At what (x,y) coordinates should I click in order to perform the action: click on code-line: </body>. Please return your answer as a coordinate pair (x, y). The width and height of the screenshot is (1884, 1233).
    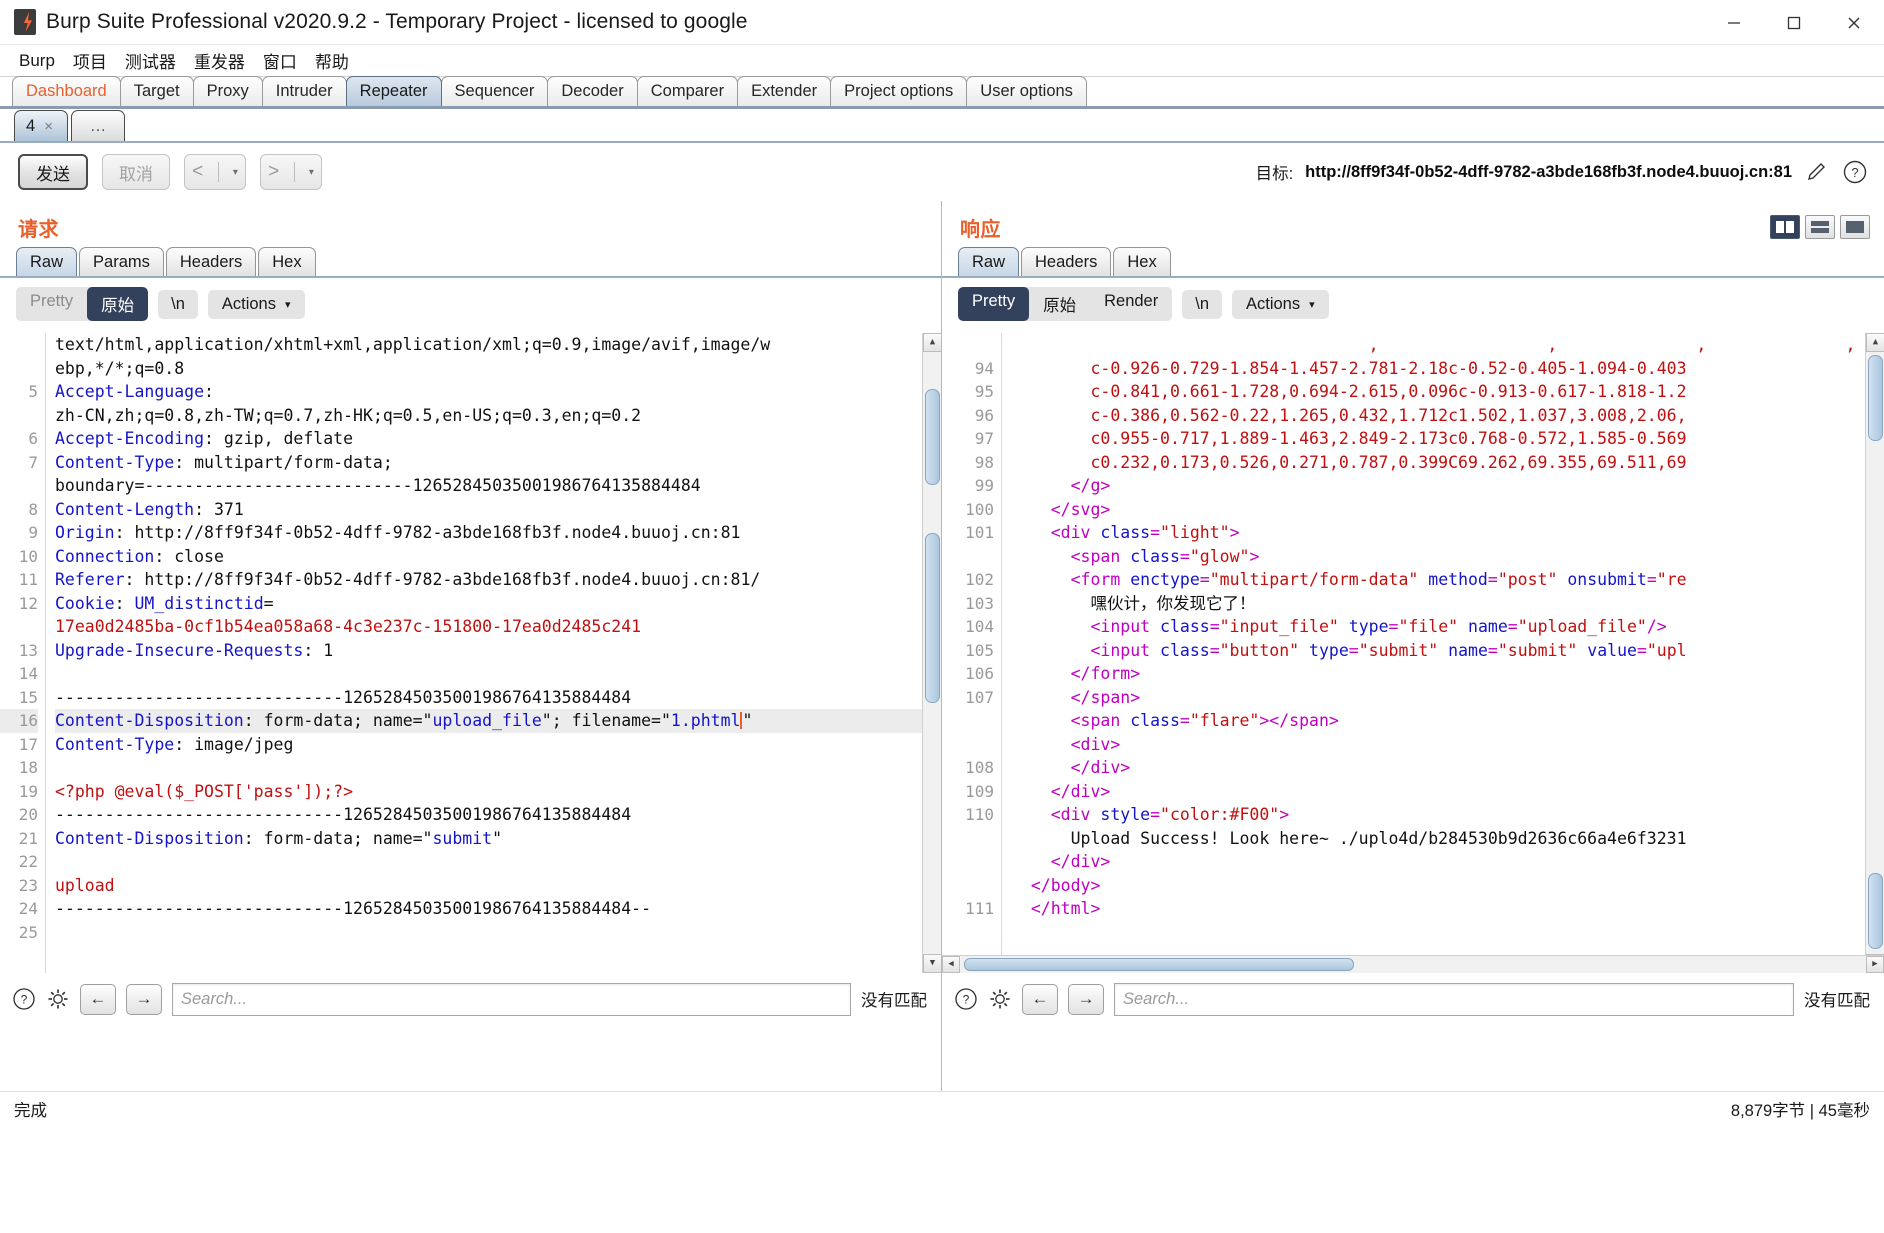
    Looking at the image, I should click on (1447, 886).